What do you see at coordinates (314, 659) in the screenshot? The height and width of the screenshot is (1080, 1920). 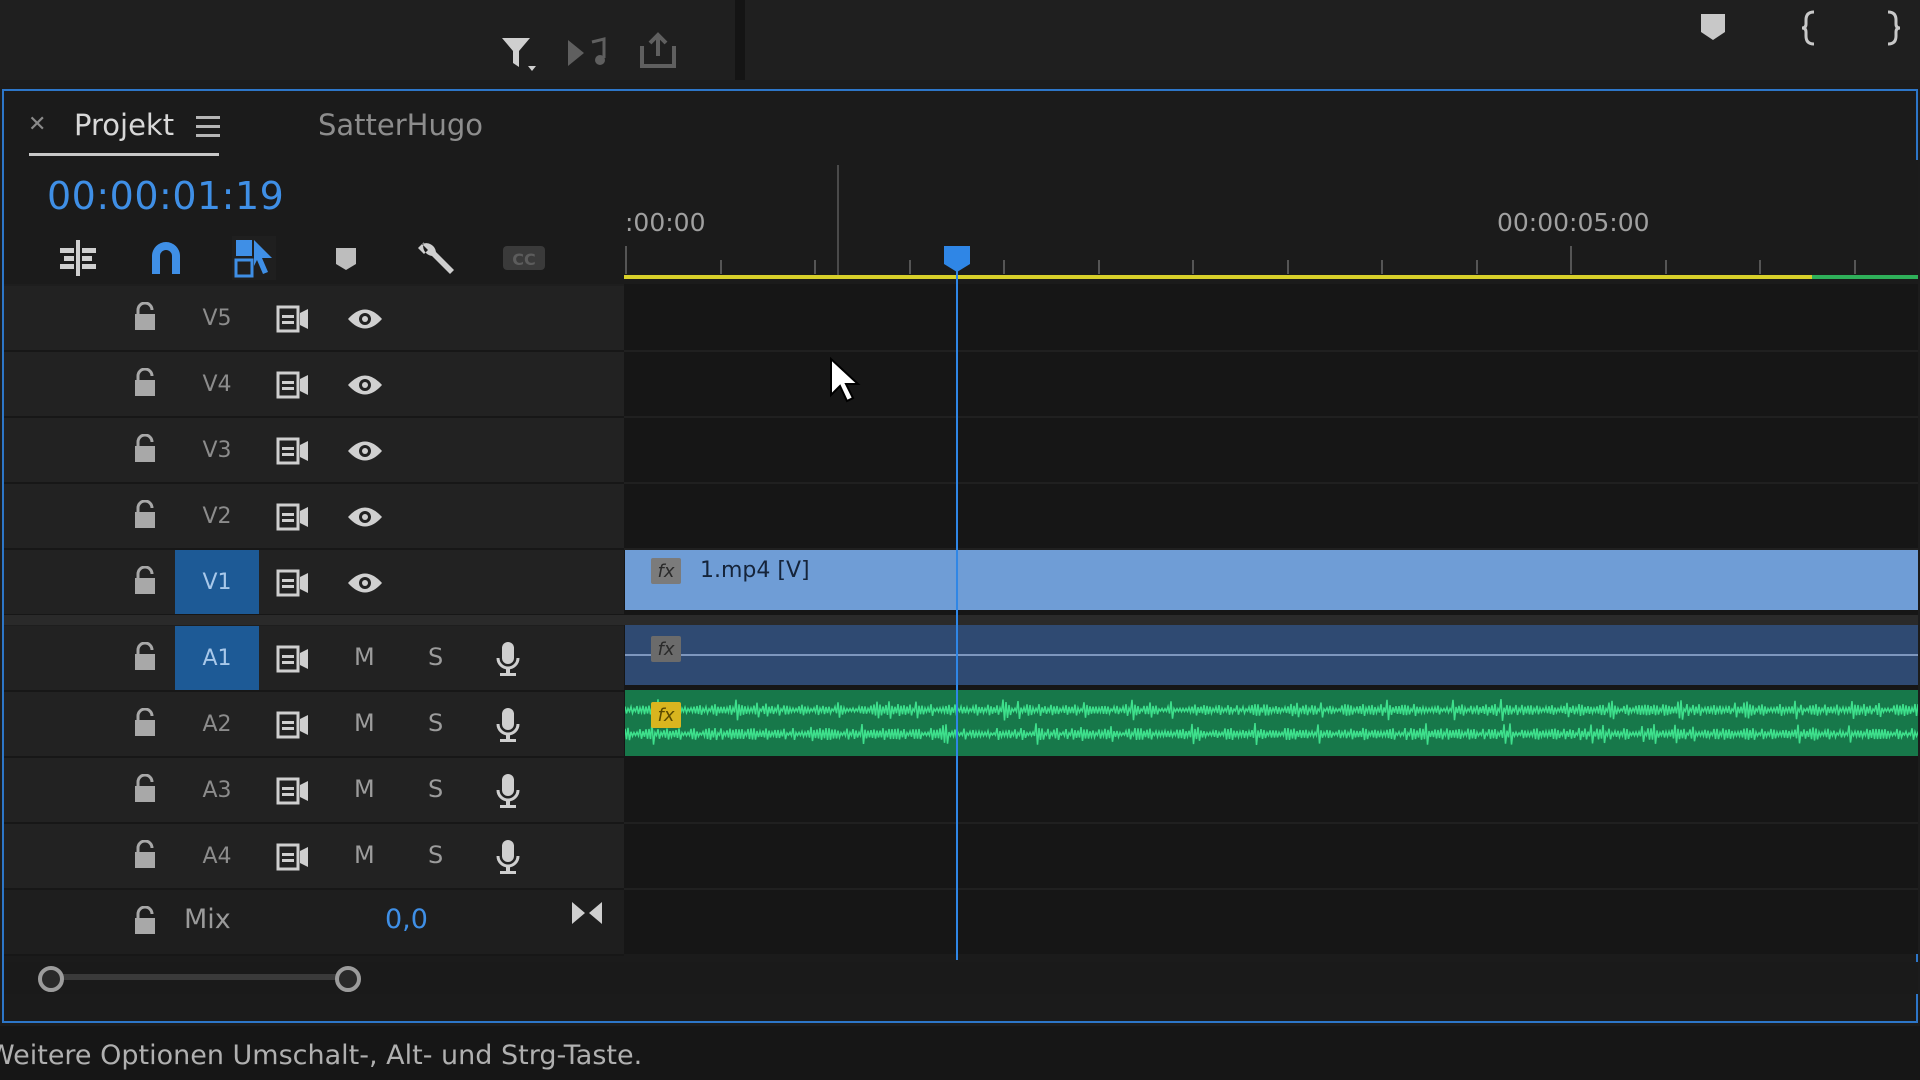 I see `track-header-a1: A1 M S` at bounding box center [314, 659].